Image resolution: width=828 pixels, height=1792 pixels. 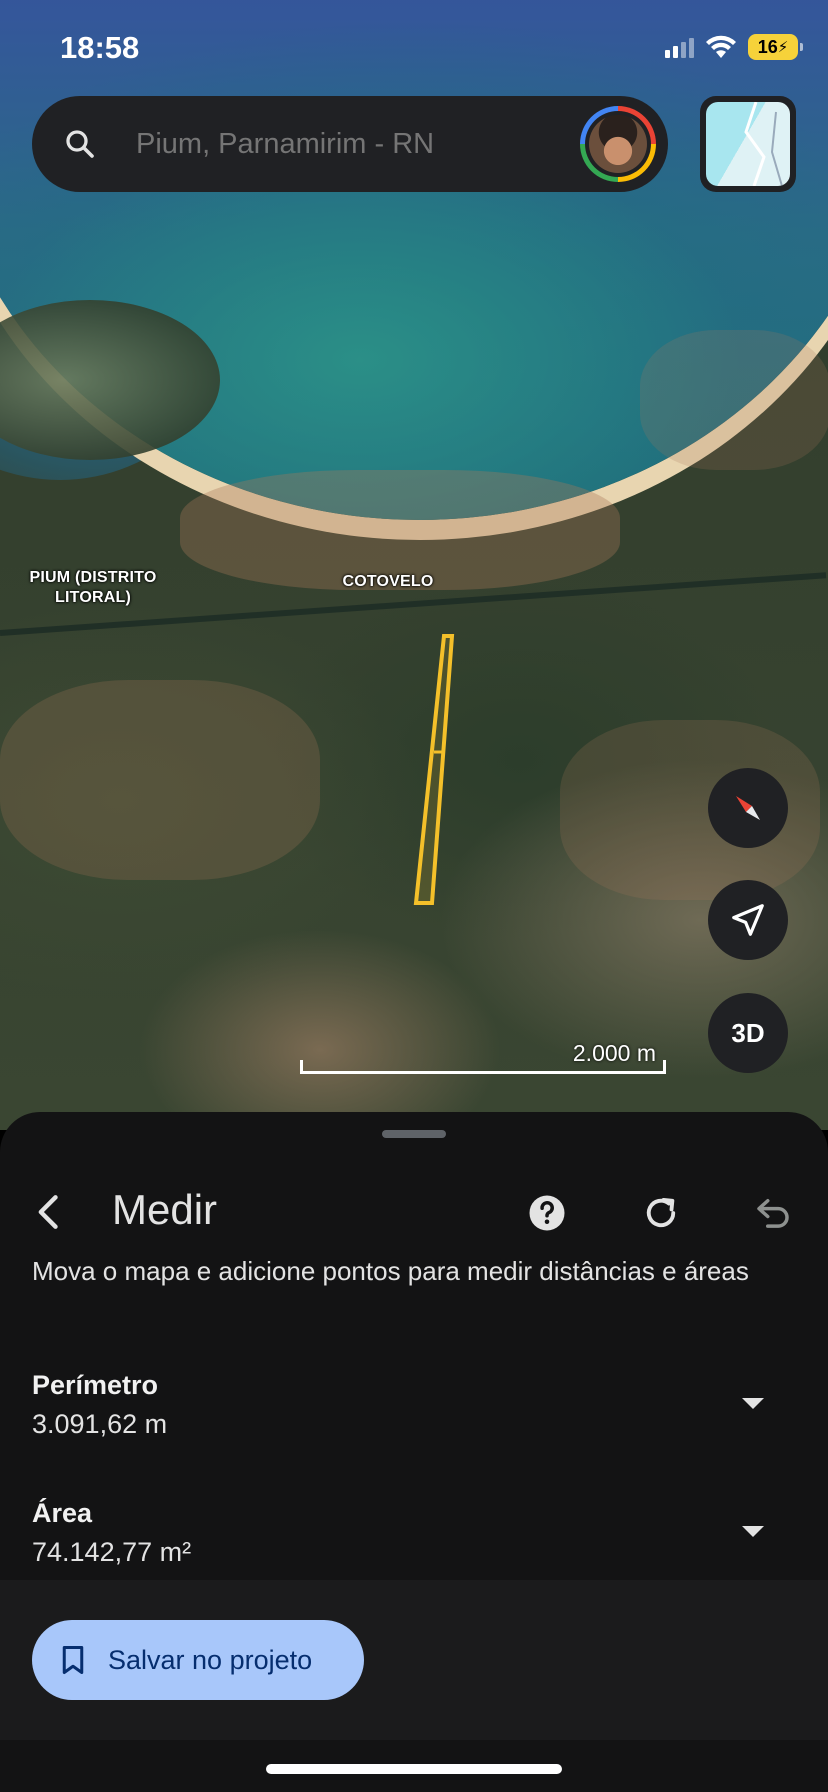 I want to click on account-avatar, so click(x=618, y=144).